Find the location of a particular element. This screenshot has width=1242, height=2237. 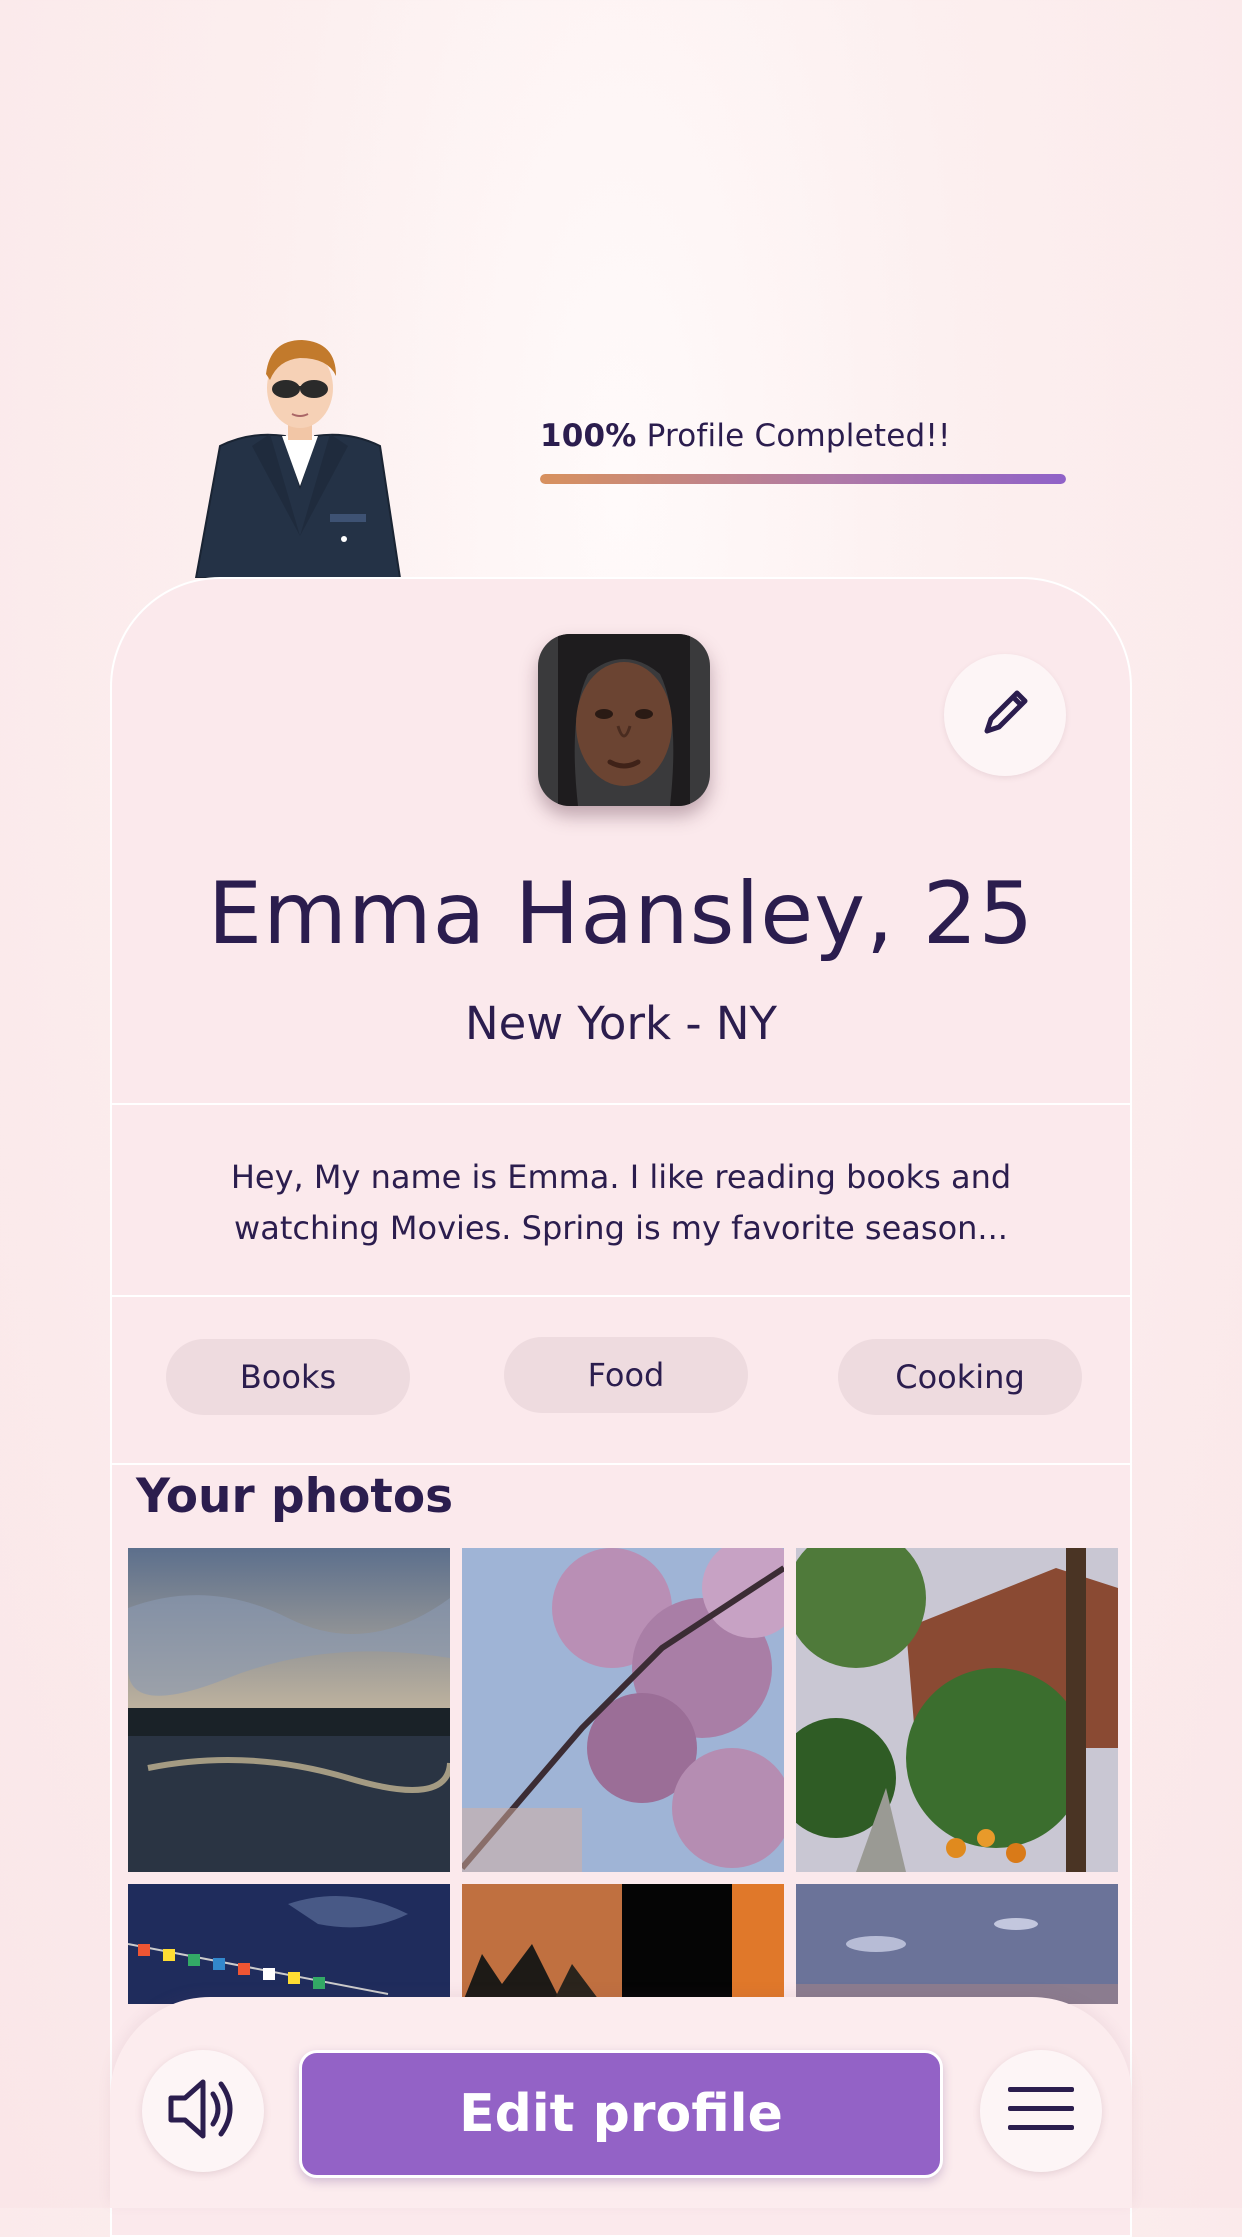

progress-percent: 100% is located at coordinates (588, 436).